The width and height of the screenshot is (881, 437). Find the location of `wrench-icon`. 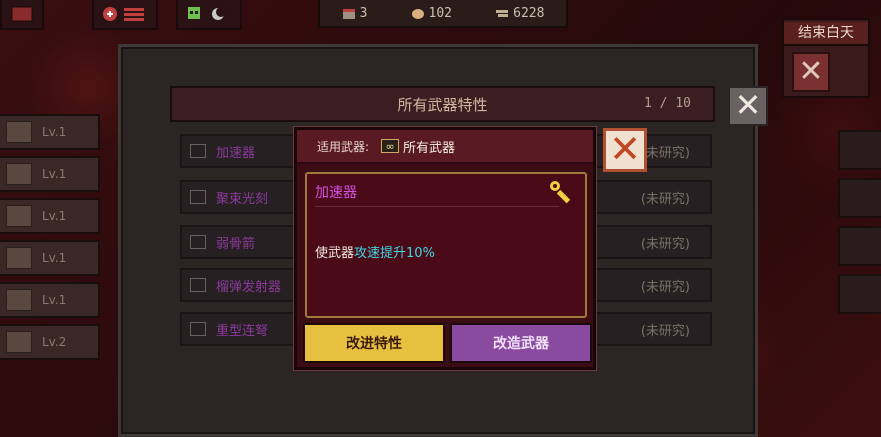

wrench-icon is located at coordinates (560, 192).